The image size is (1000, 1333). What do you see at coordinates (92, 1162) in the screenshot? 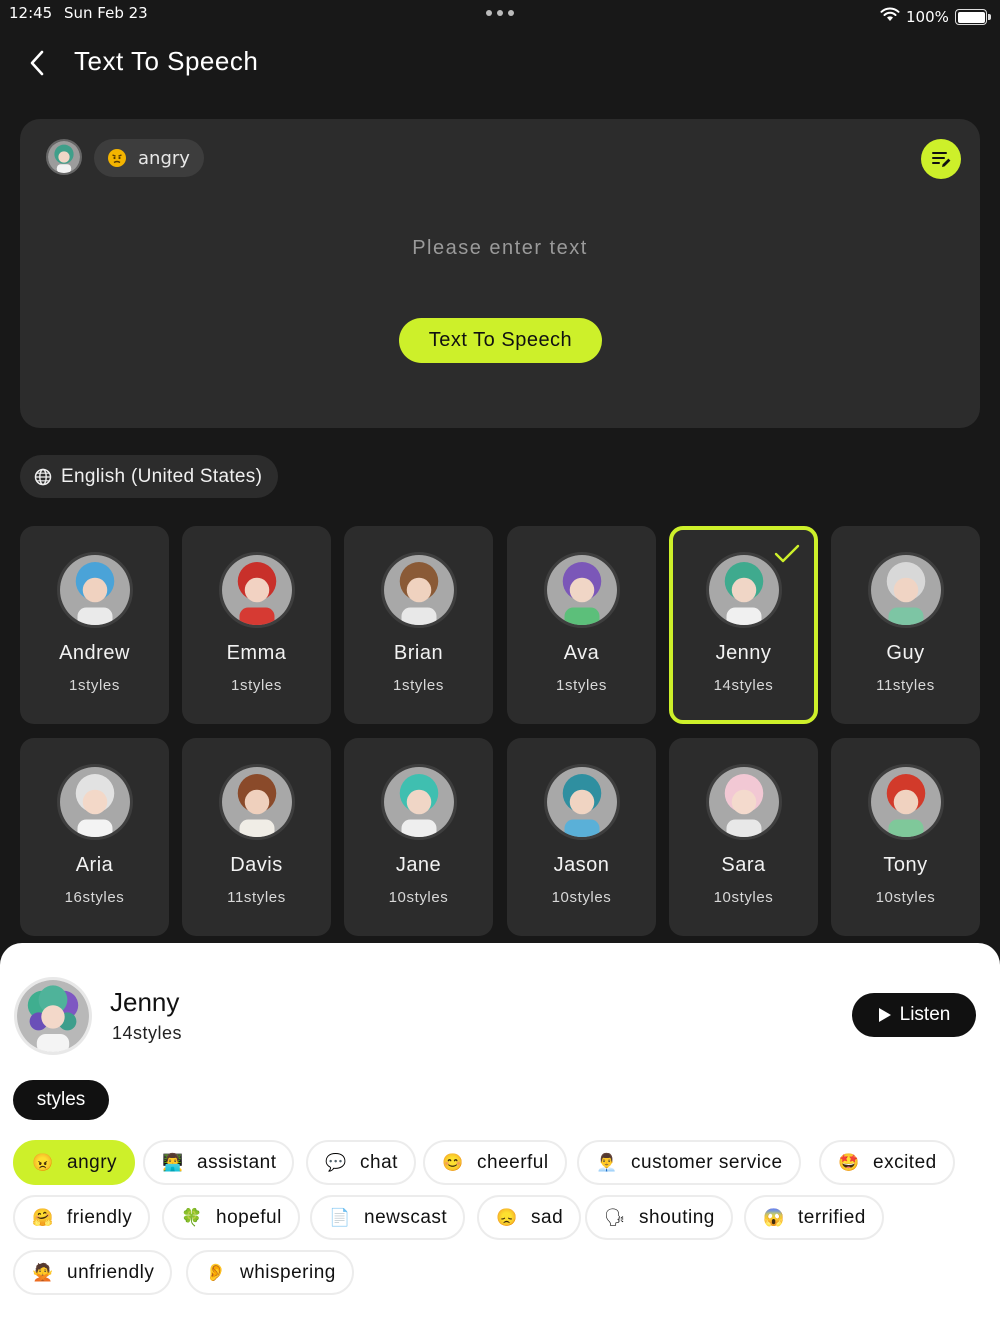
I see `style-chip-label: angry` at bounding box center [92, 1162].